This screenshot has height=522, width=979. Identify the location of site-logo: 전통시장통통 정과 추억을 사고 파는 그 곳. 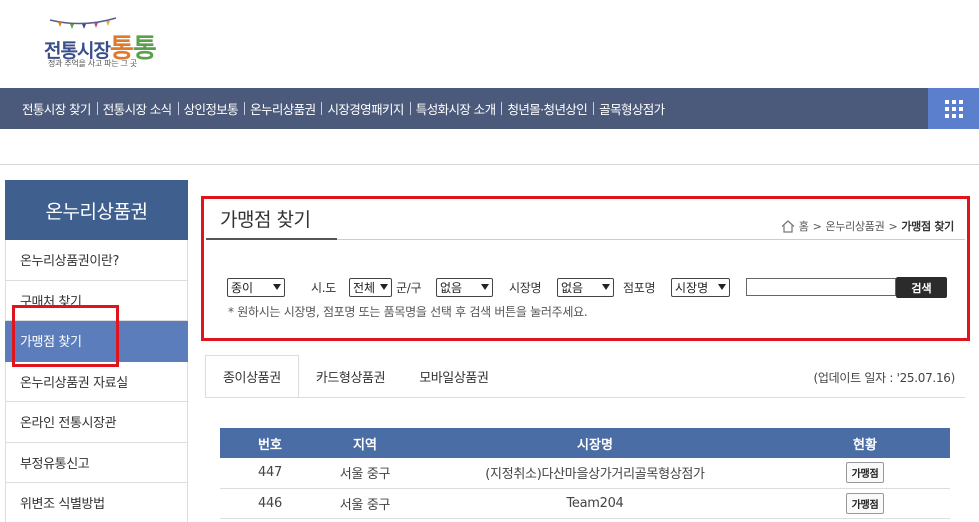
(109, 44).